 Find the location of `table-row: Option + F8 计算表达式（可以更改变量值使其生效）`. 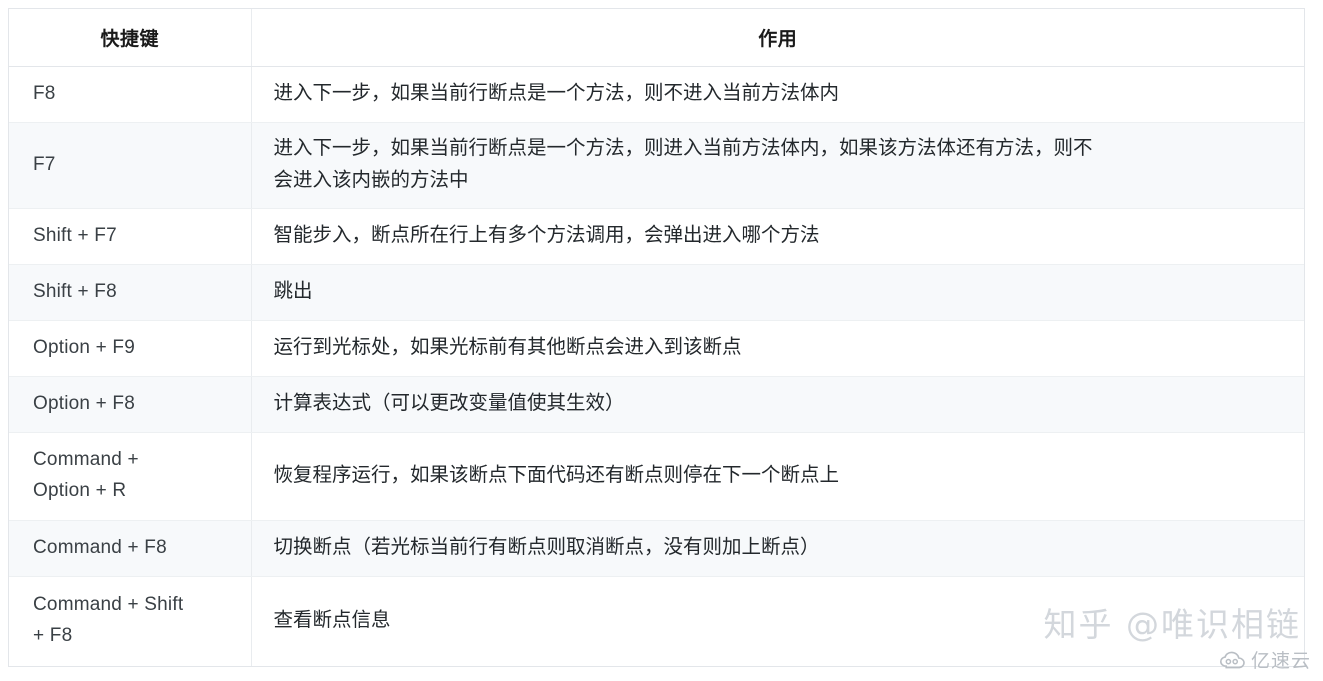

table-row: Option + F8 计算表达式（可以更改变量值使其生效） is located at coordinates (656, 404).